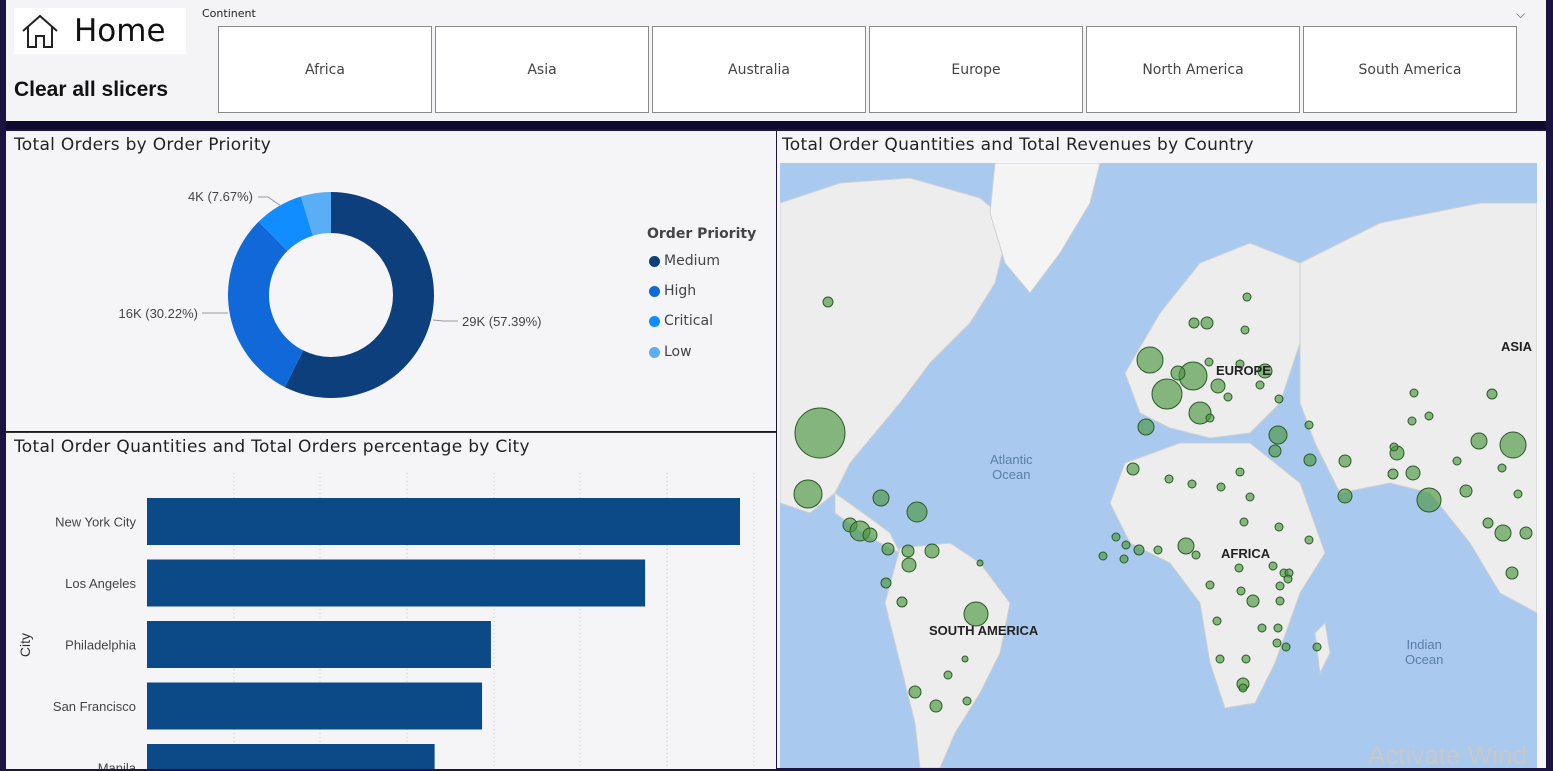  Describe the element at coordinates (325, 69) in the screenshot. I see `slicer-option-africa: Africa` at that location.